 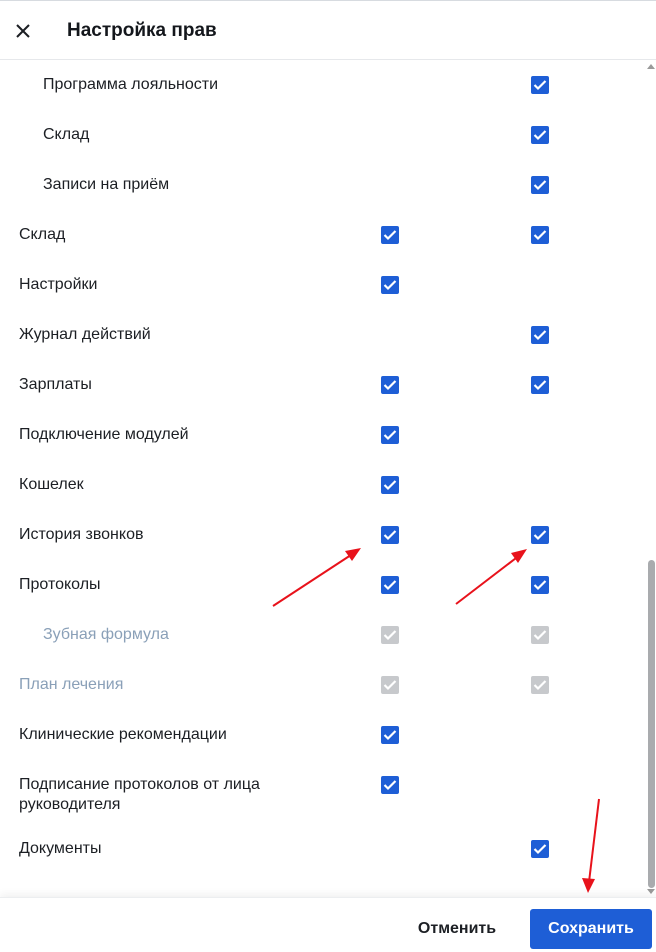 What do you see at coordinates (323, 685) in the screenshot?
I see `permission-row: План лечения` at bounding box center [323, 685].